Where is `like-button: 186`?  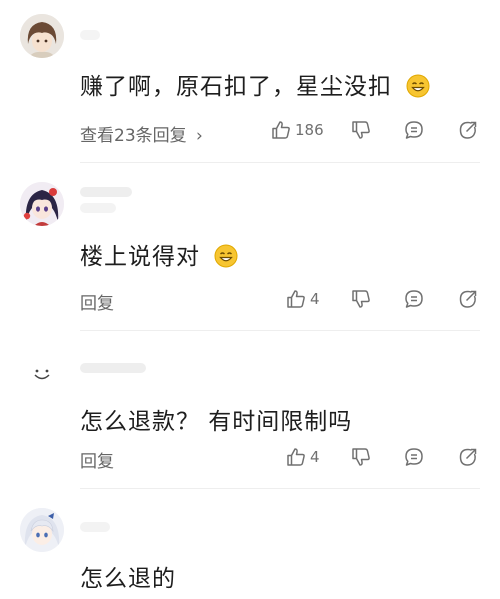
like-button: 186 is located at coordinates (297, 130).